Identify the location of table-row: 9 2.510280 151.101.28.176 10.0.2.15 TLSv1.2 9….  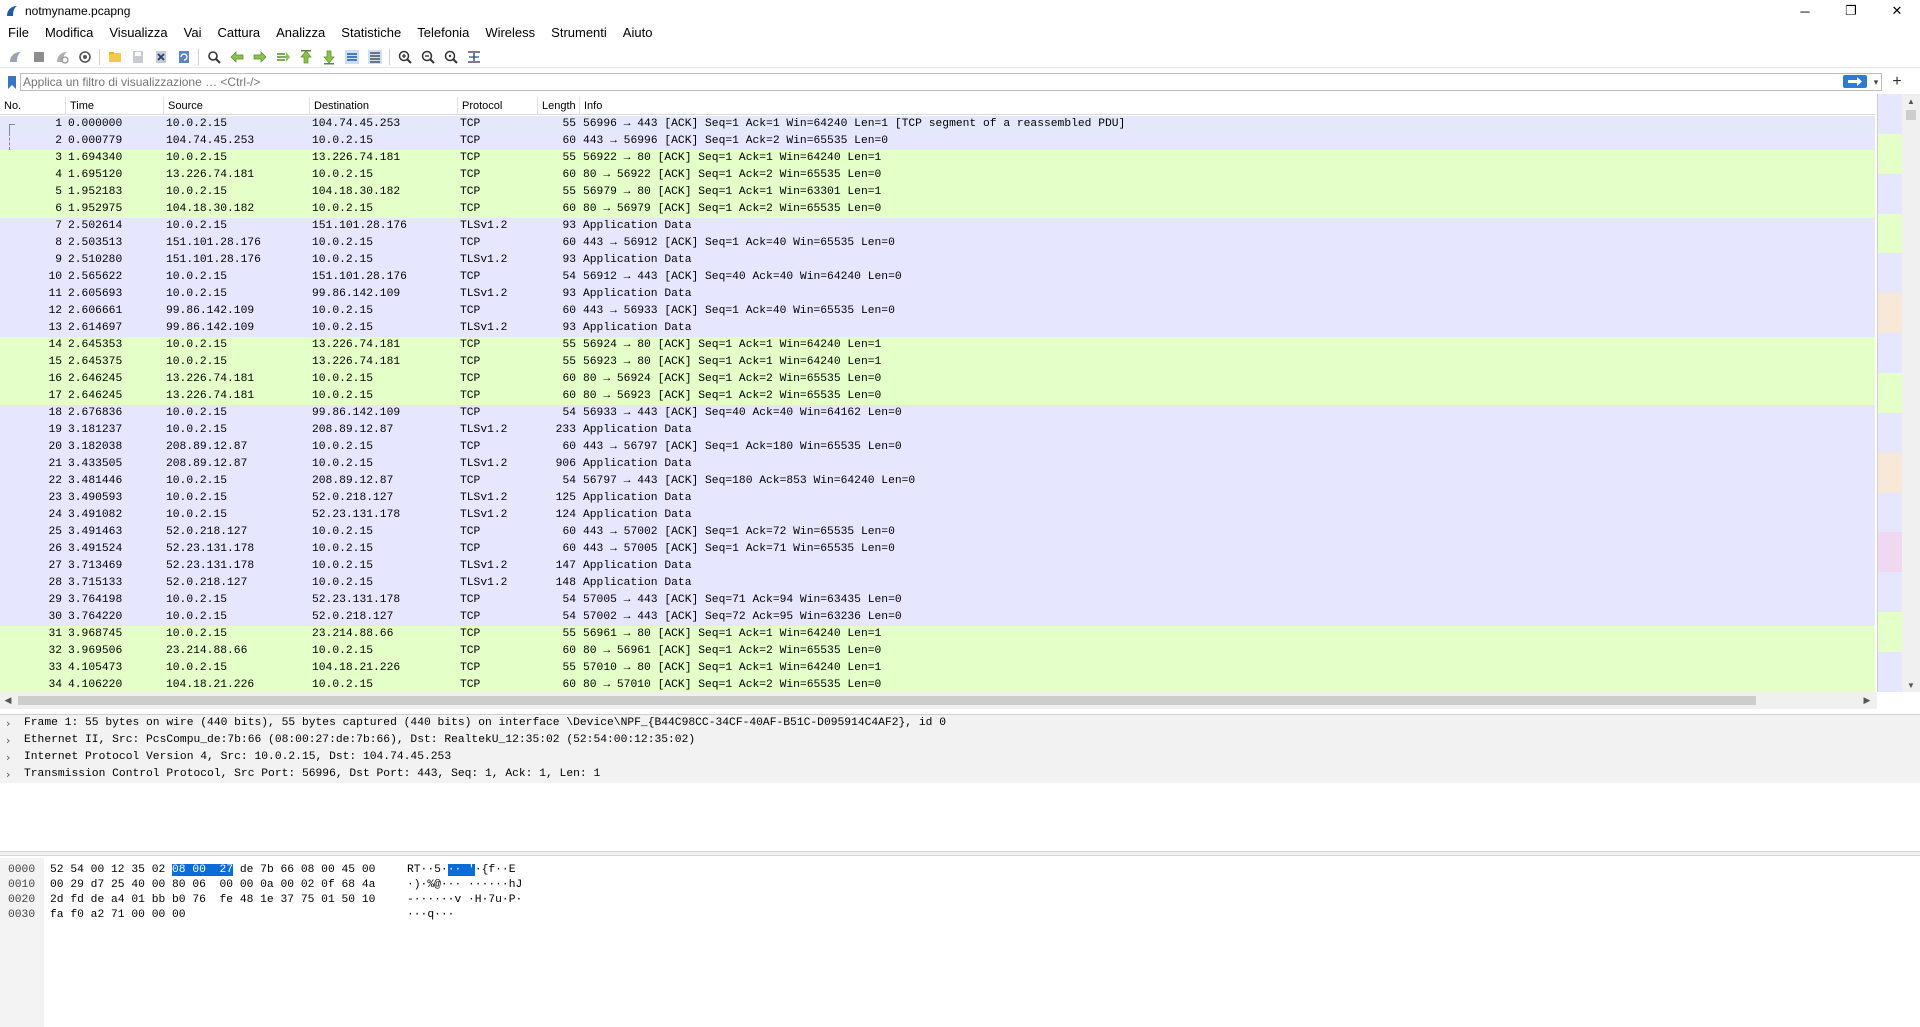
(937, 260).